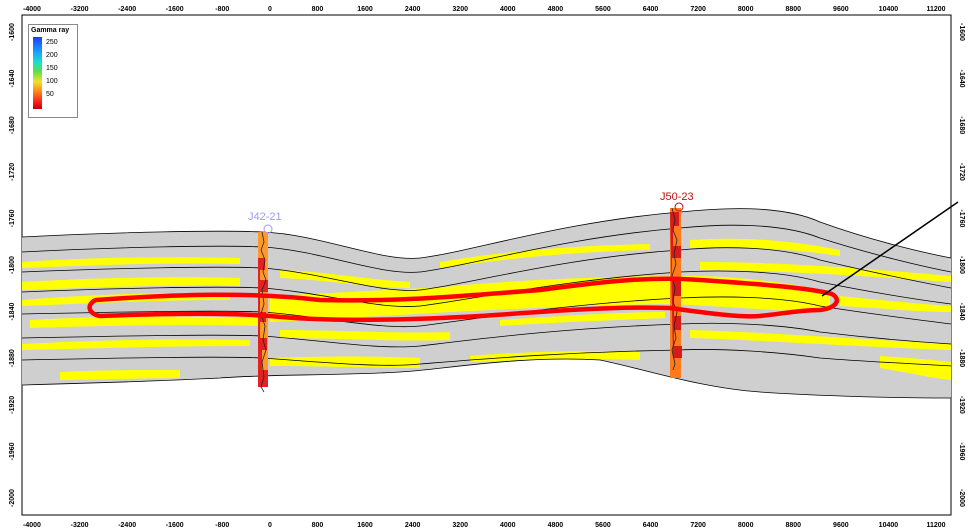 The image size is (970, 531). Describe the element at coordinates (37, 73) in the screenshot. I see `legend-color-bar` at that location.